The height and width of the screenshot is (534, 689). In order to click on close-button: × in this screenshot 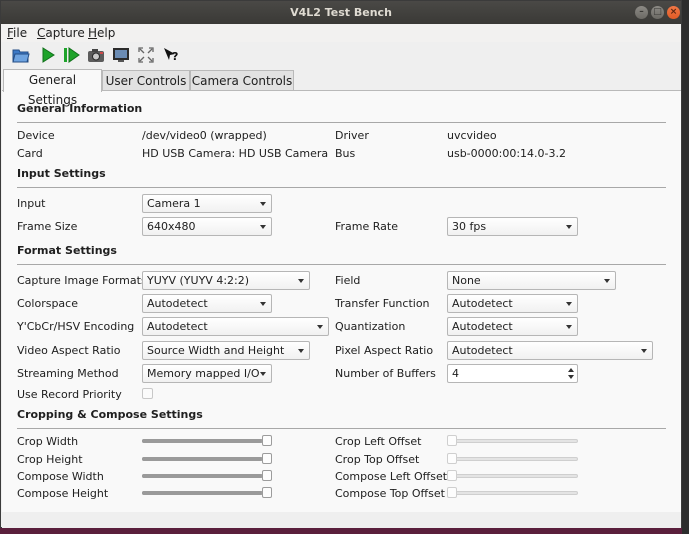, I will do `click(673, 12)`.